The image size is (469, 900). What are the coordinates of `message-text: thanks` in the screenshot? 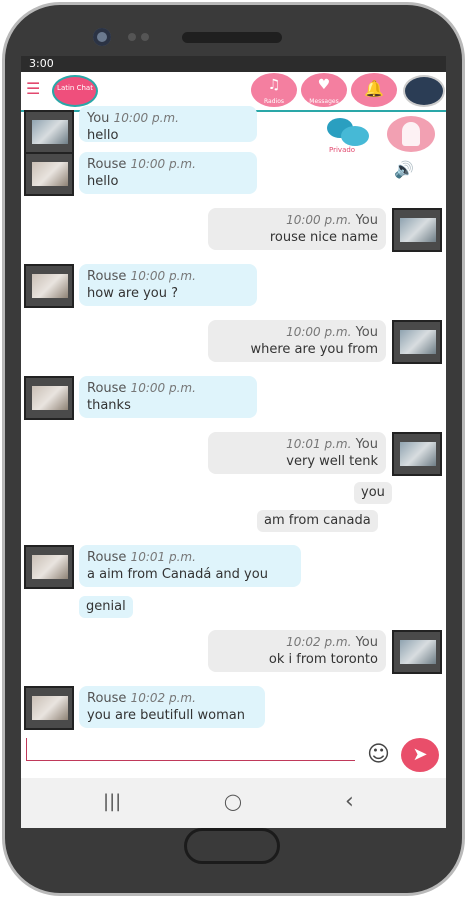 It's located at (109, 405).